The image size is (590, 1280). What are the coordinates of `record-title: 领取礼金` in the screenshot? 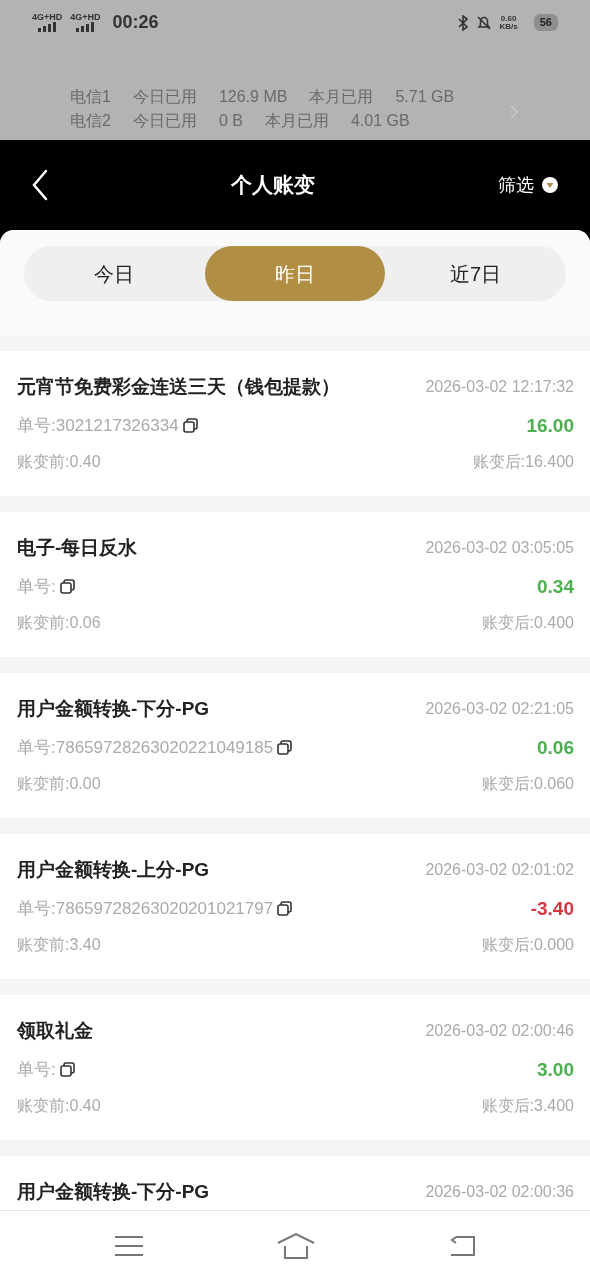 It's located at (55, 1031).